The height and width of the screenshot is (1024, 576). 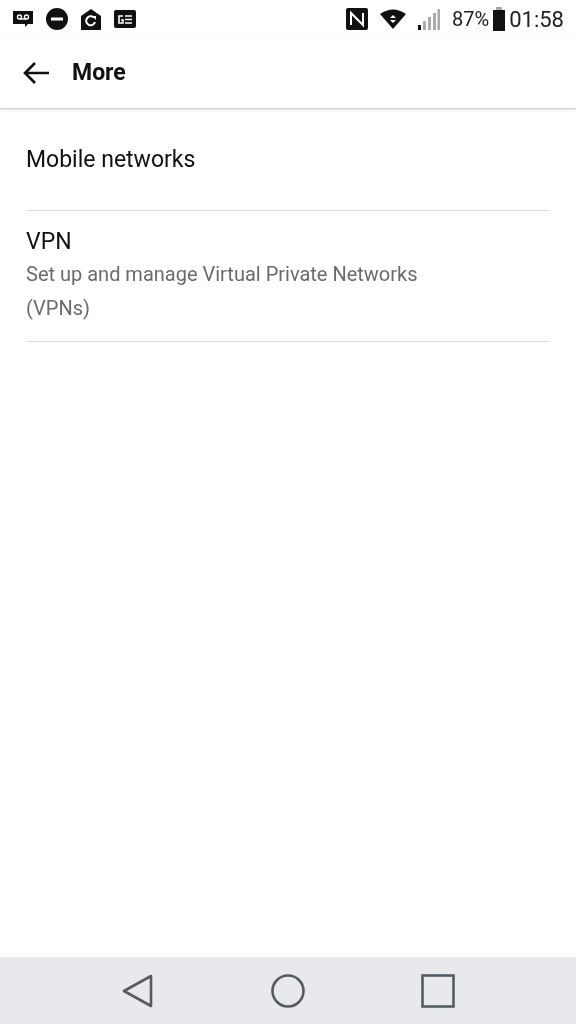 I want to click on refresh-icon, so click(x=91, y=19).